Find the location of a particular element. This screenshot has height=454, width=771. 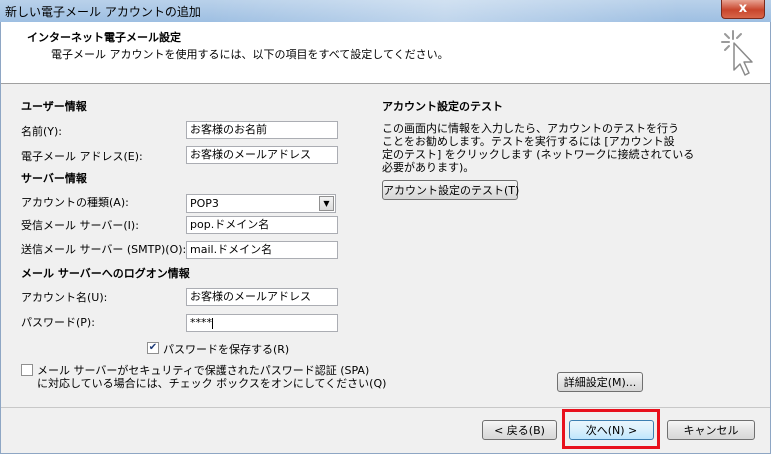

server-info-heading: サーバー情報 is located at coordinates (54, 178).